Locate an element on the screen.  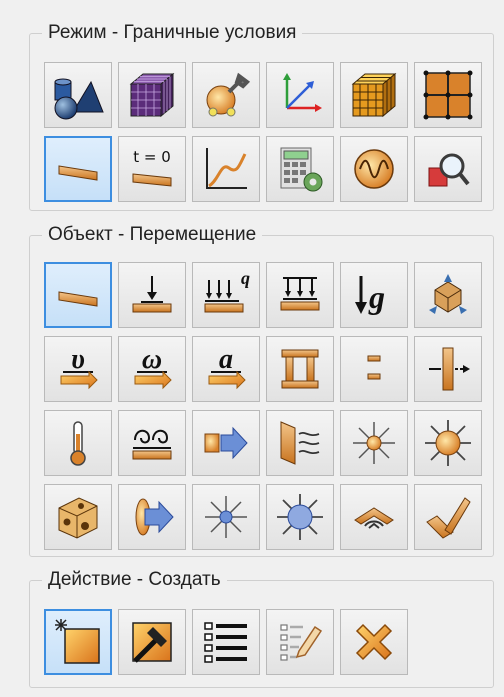
object-group-title: Объект - Перемещение is located at coordinates (152, 235).